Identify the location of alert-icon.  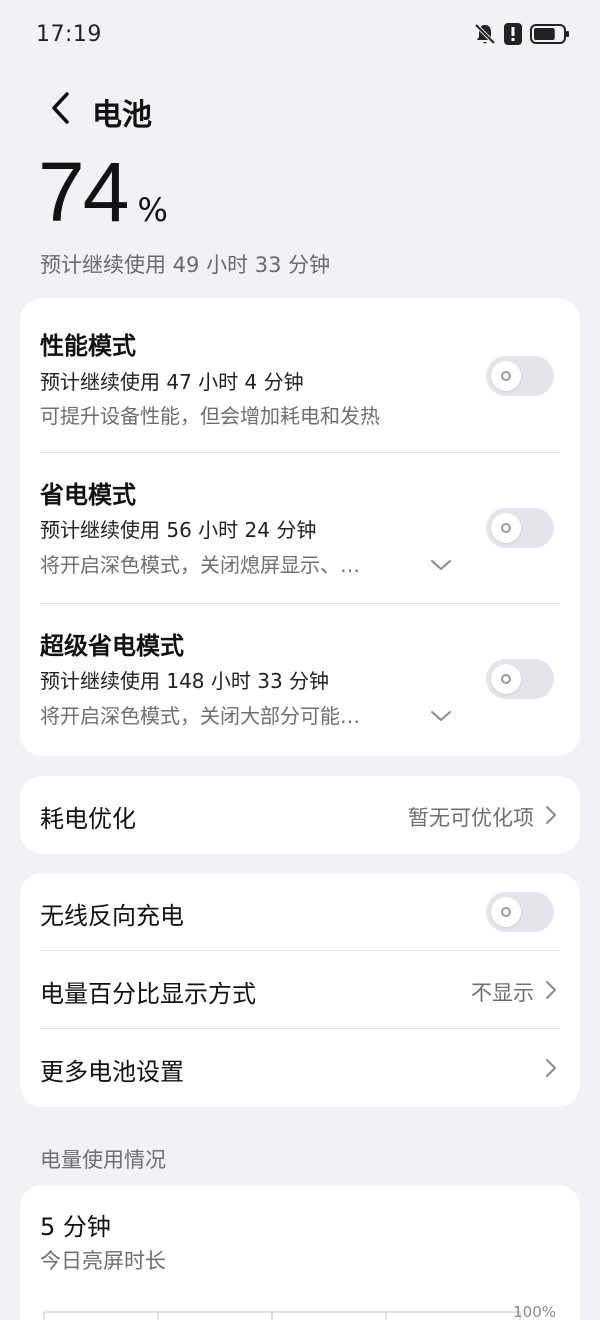
(513, 34).